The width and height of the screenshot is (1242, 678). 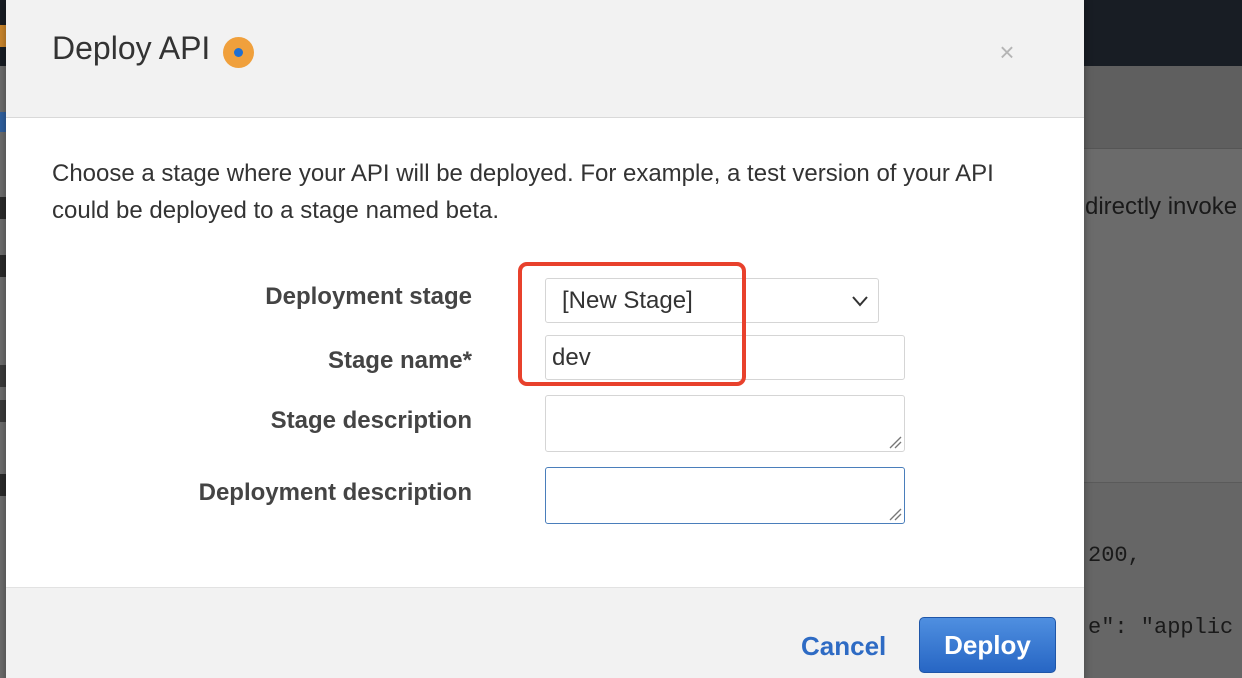 What do you see at coordinates (545, 632) in the screenshot?
I see `dialog-footer: Cancel Deploy` at bounding box center [545, 632].